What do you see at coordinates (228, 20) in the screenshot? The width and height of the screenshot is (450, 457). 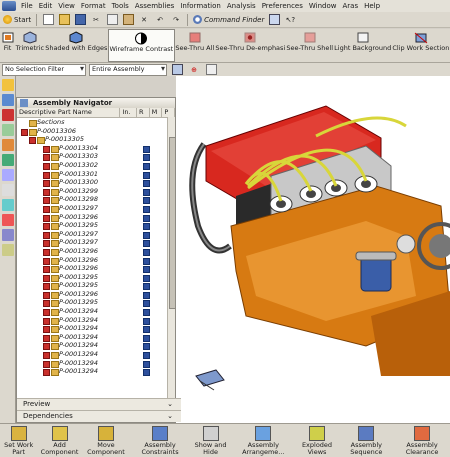 I see `command-finder-button: Command Finder` at bounding box center [228, 20].